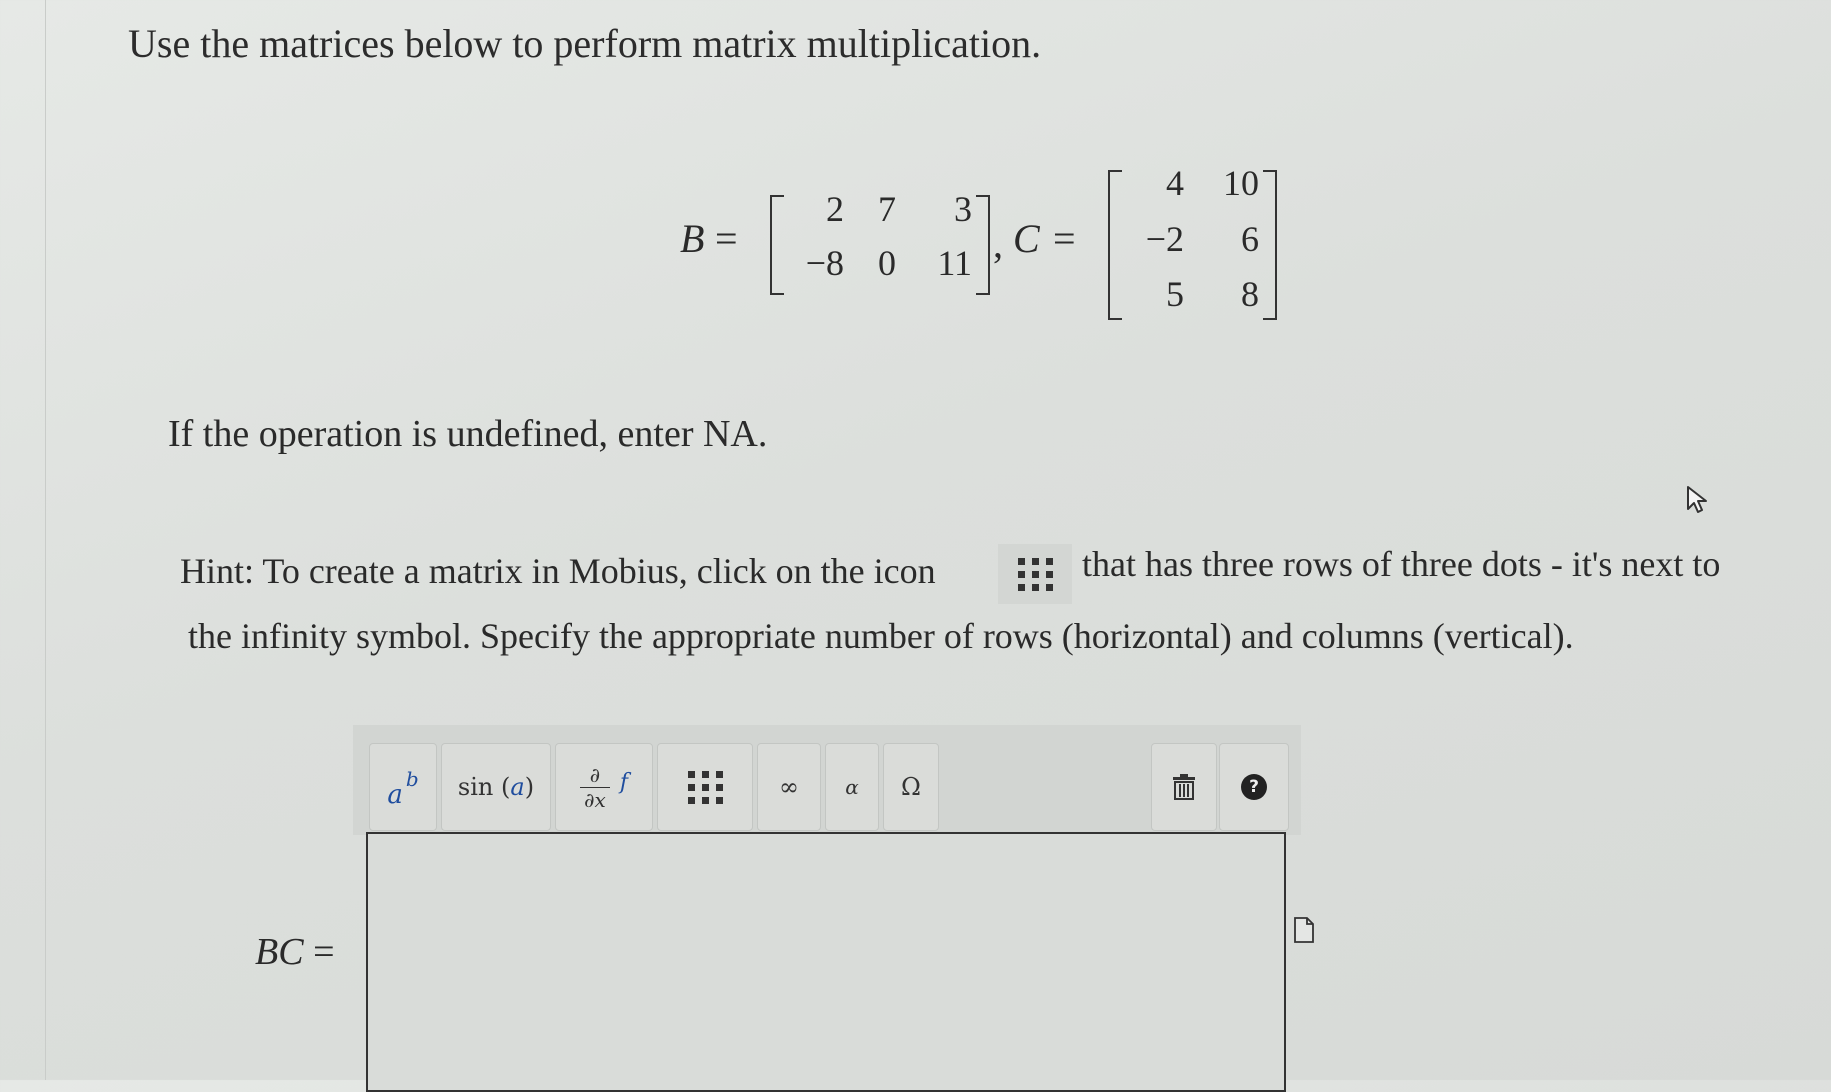 This screenshot has height=1092, width=1831. Describe the element at coordinates (1164, 239) in the screenshot. I see `matrix-c-cell: −2` at that location.